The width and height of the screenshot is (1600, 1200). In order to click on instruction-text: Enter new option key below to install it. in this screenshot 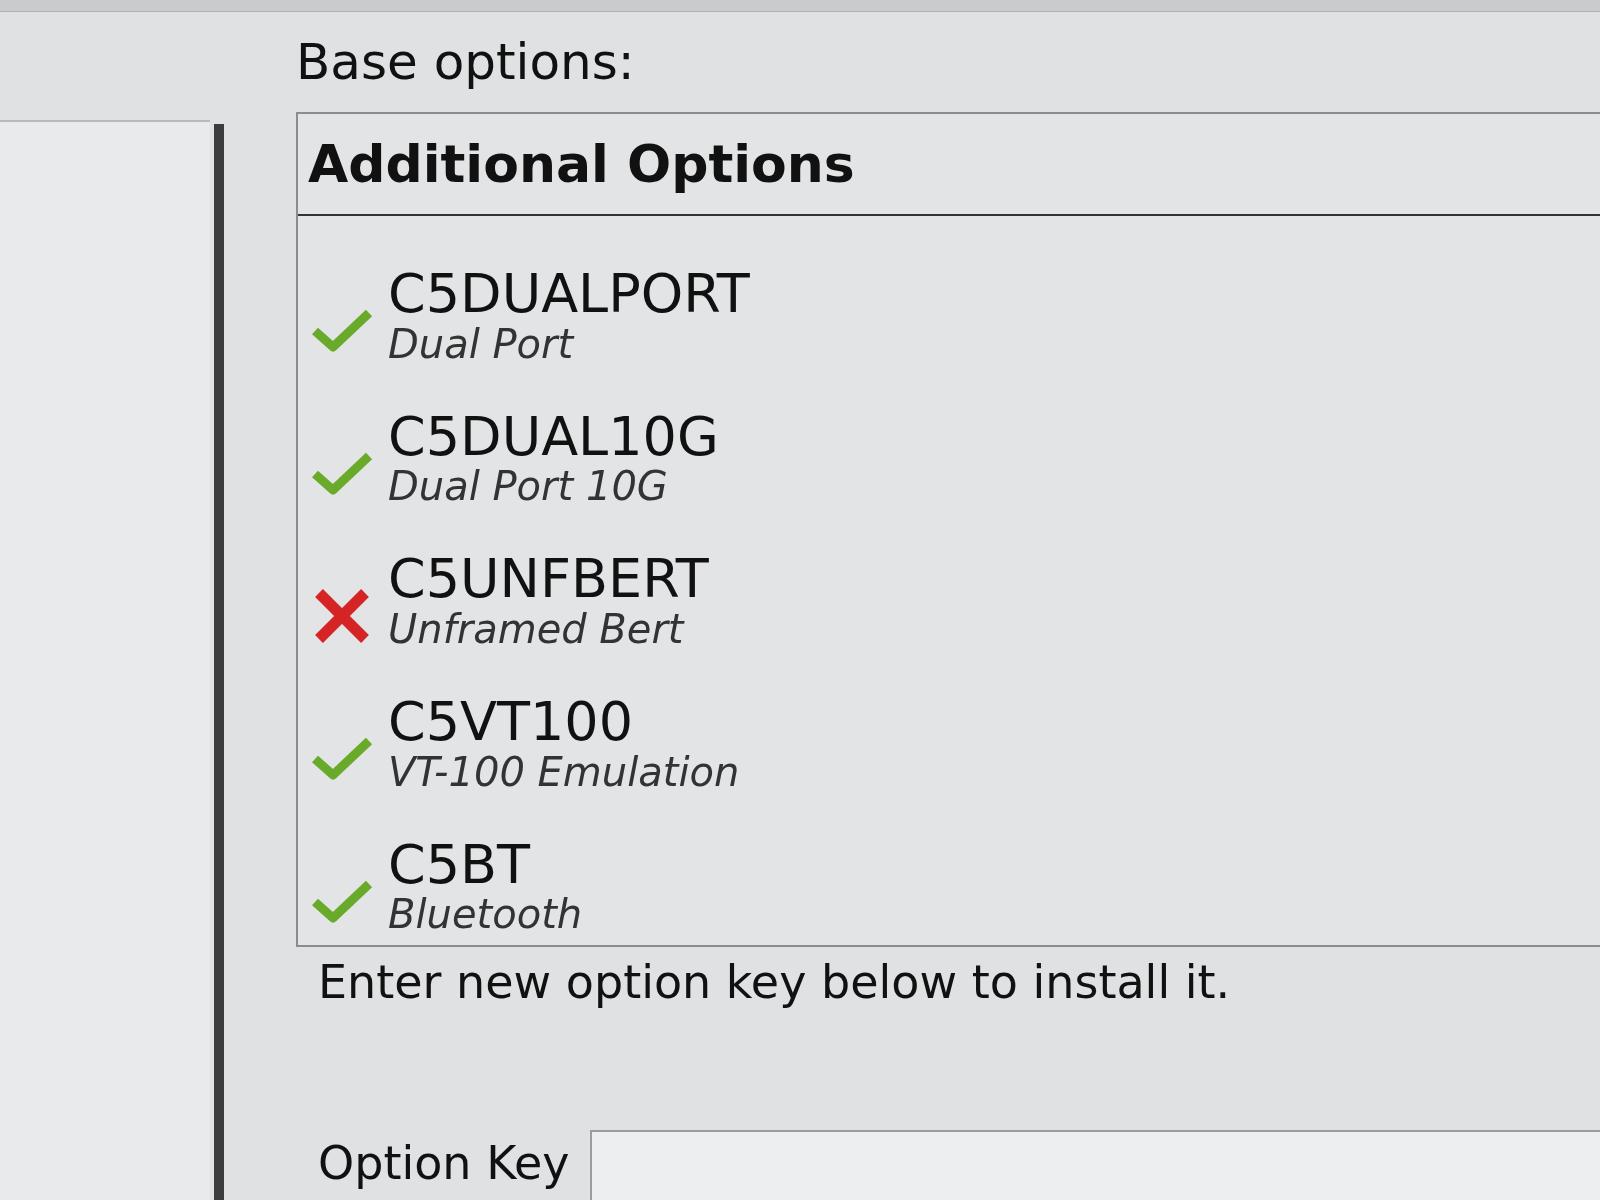, I will do `click(774, 982)`.